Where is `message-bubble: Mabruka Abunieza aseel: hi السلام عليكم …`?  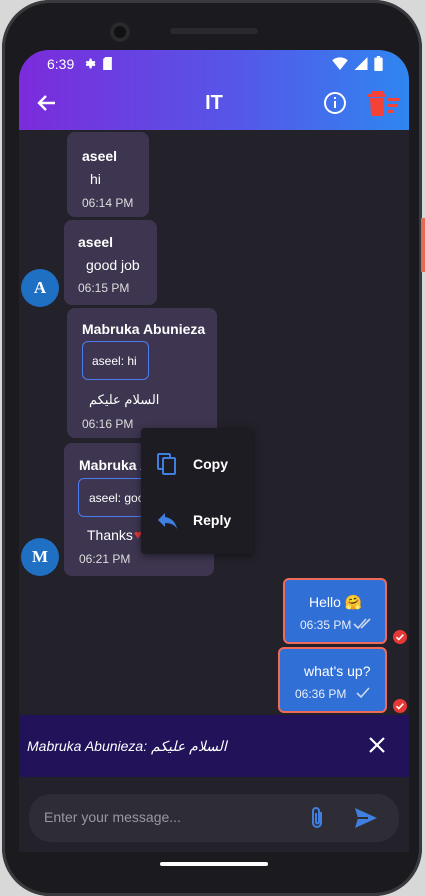 message-bubble: Mabruka Abunieza aseel: hi السلام عليكم … is located at coordinates (142, 373).